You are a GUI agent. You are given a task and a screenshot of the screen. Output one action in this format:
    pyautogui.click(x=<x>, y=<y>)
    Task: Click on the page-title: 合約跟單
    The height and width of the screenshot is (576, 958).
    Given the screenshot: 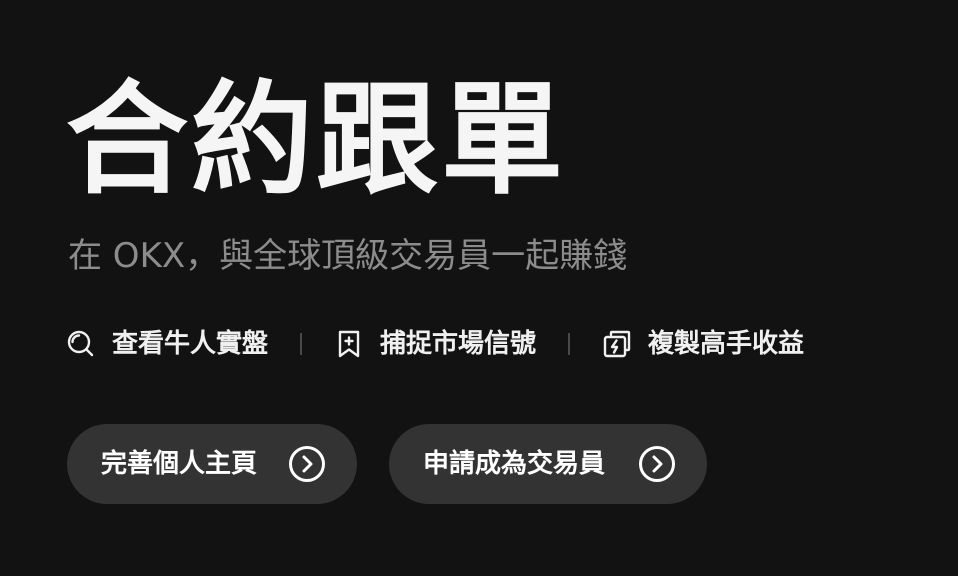 What is the action you would take?
    pyautogui.click(x=316, y=140)
    